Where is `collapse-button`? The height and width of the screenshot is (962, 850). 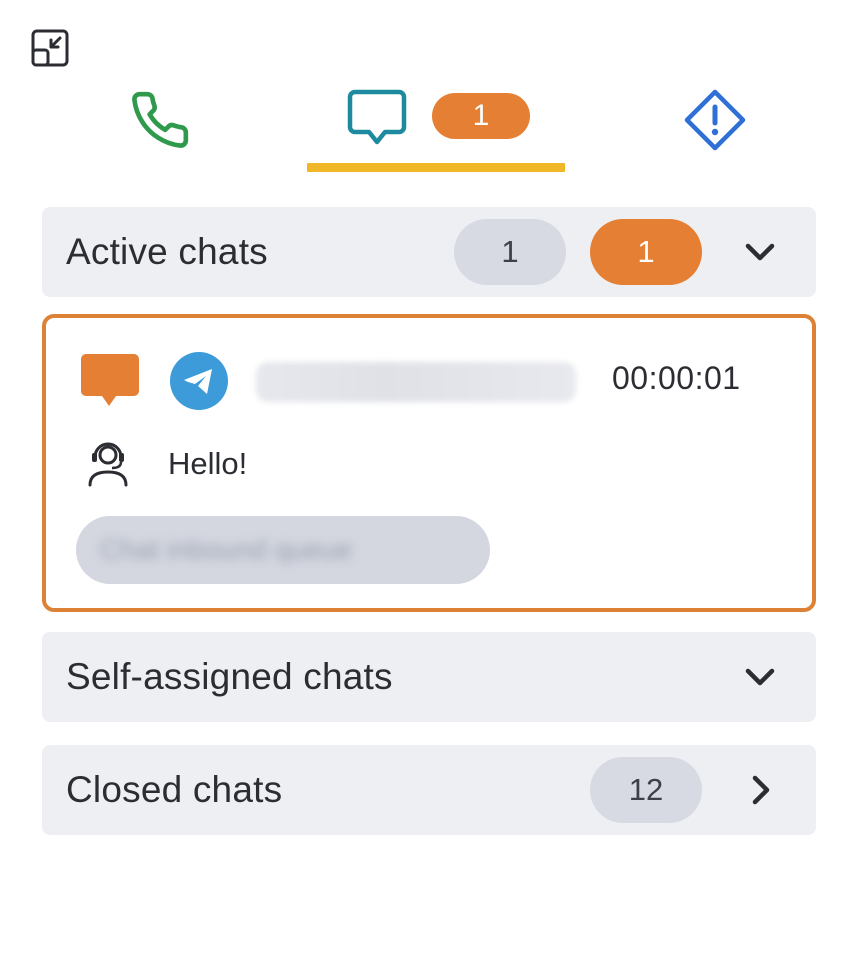 collapse-button is located at coordinates (50, 48).